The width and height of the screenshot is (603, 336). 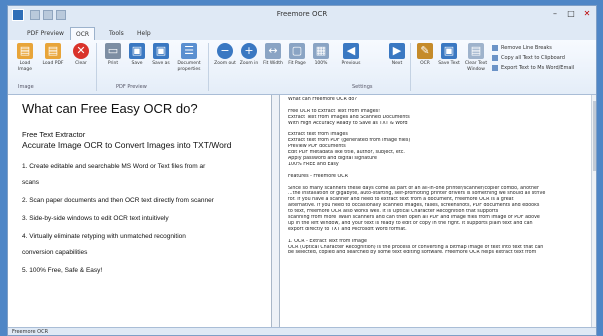 I want to click on pane-splitter, so click(x=276, y=211).